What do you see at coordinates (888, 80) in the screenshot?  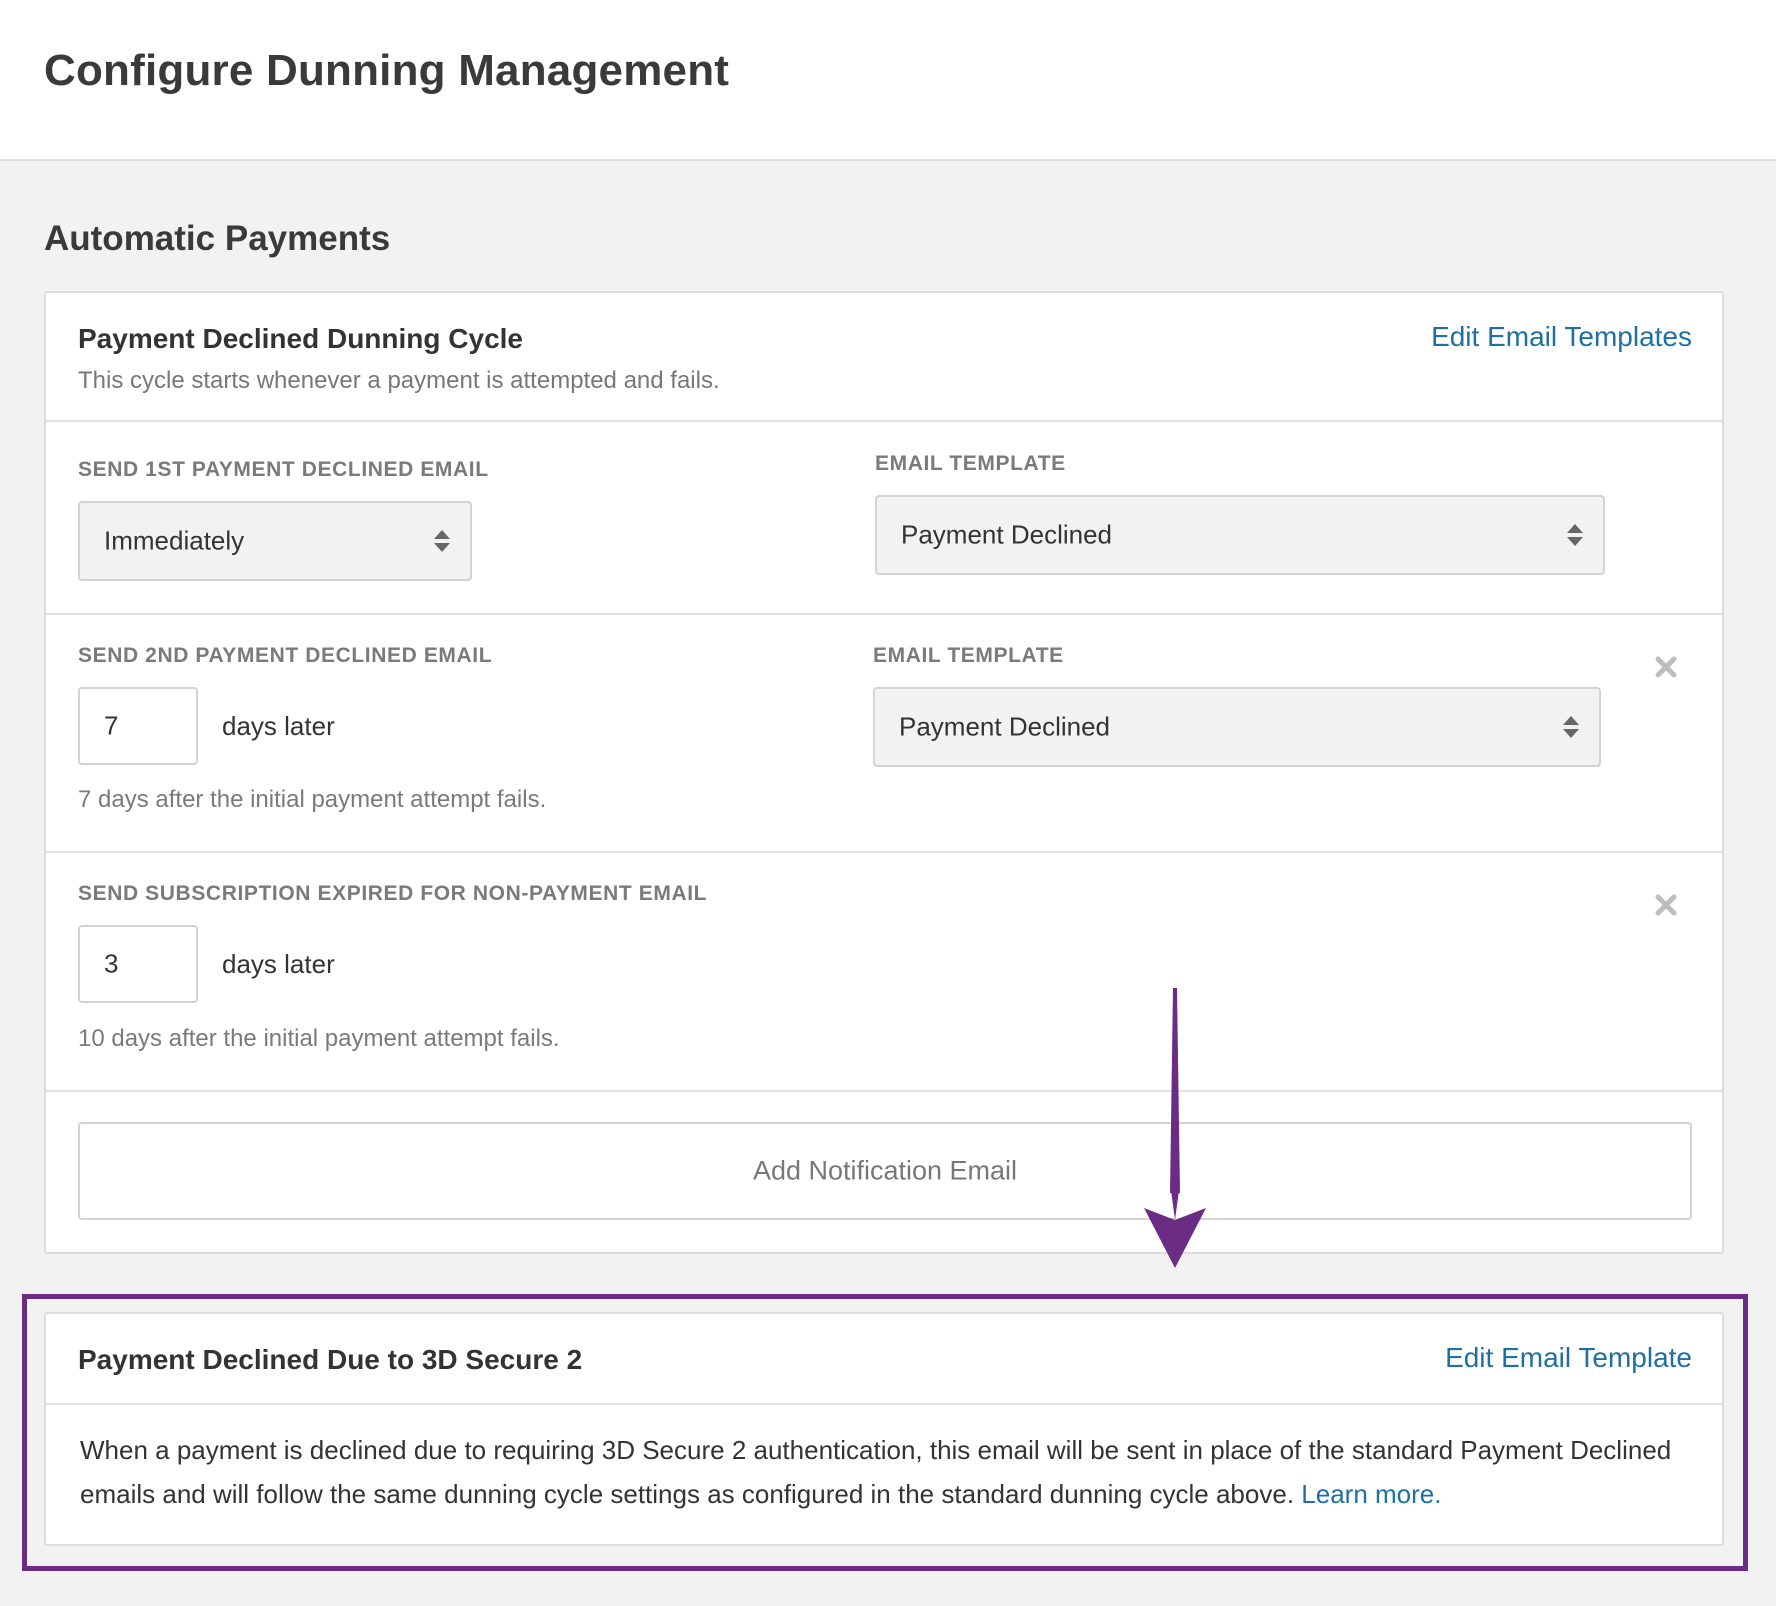 I see `page-header: Configure Dunning Management` at bounding box center [888, 80].